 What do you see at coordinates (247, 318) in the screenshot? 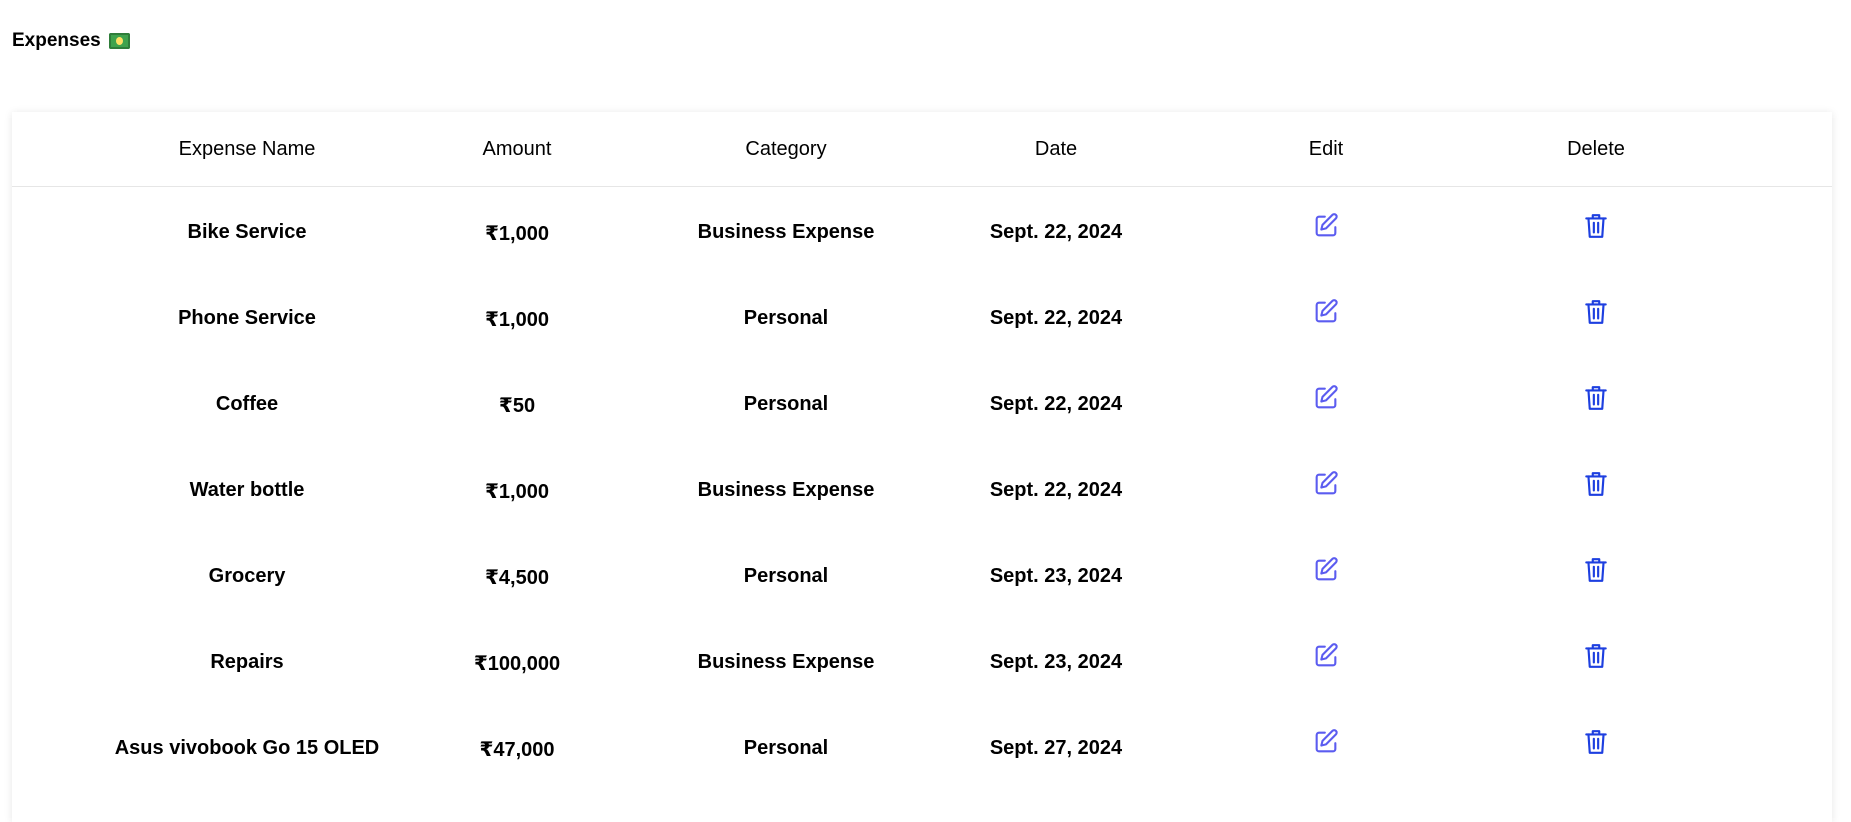
I see `expense-name: Phone Service` at bounding box center [247, 318].